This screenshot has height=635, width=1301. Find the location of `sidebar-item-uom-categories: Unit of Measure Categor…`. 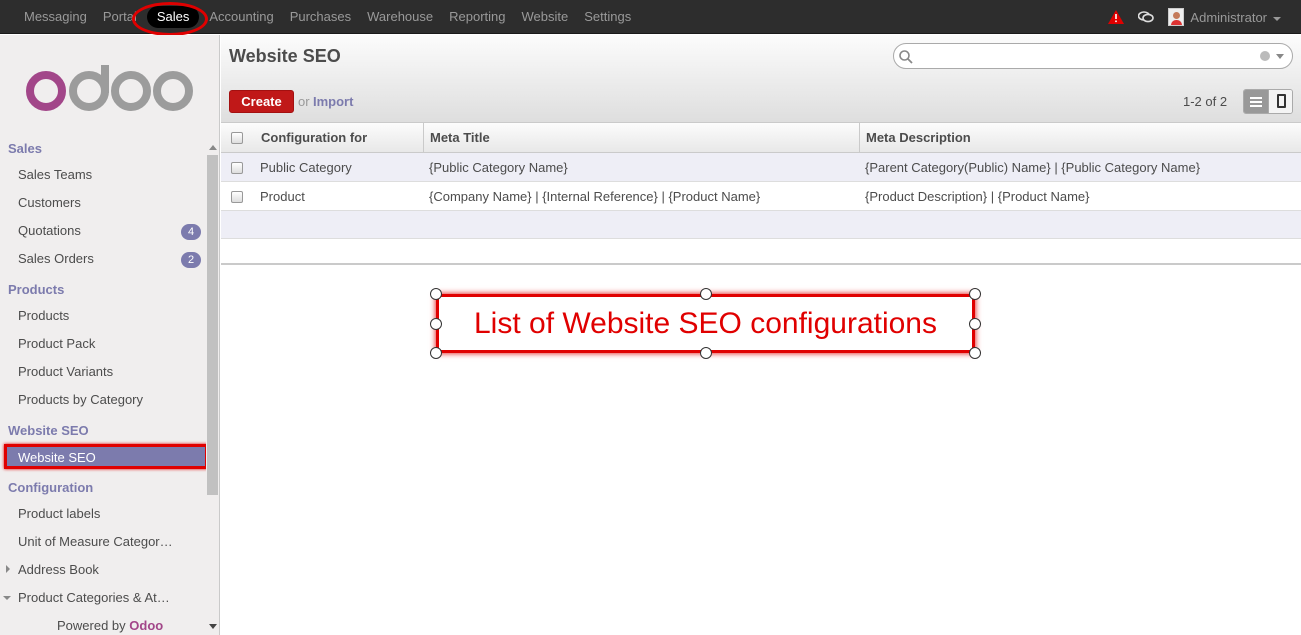

sidebar-item-uom-categories: Unit of Measure Categor… is located at coordinates (95, 541).